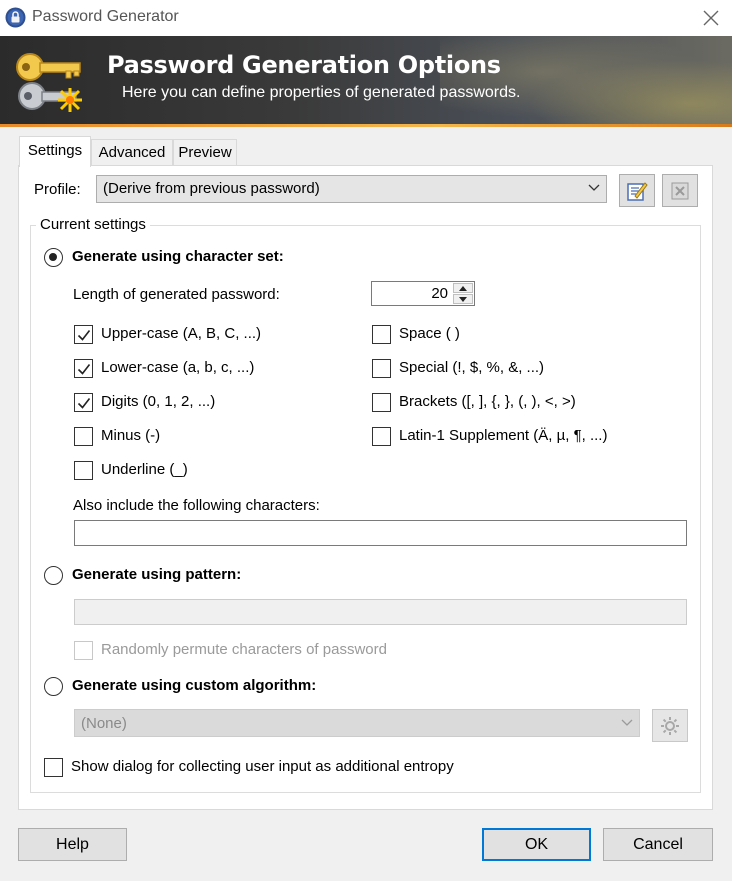 This screenshot has height=881, width=732. What do you see at coordinates (487, 401) in the screenshot?
I see `brackets-label: Brackets ([, ], {, }, (, ), <, >)` at bounding box center [487, 401].